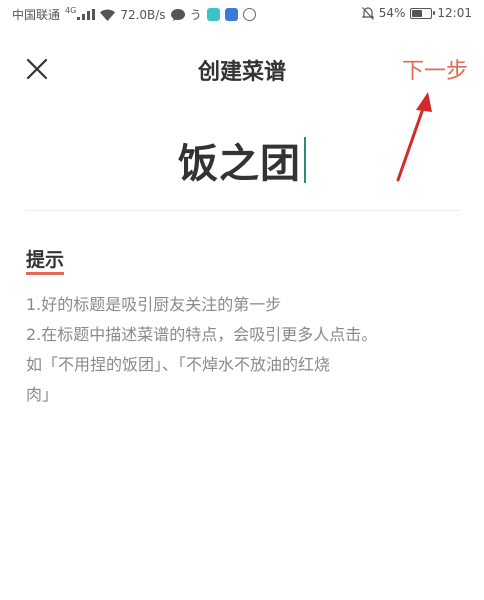 This screenshot has width=484, height=600. What do you see at coordinates (177, 14) in the screenshot?
I see `chat-bubble-icon` at bounding box center [177, 14].